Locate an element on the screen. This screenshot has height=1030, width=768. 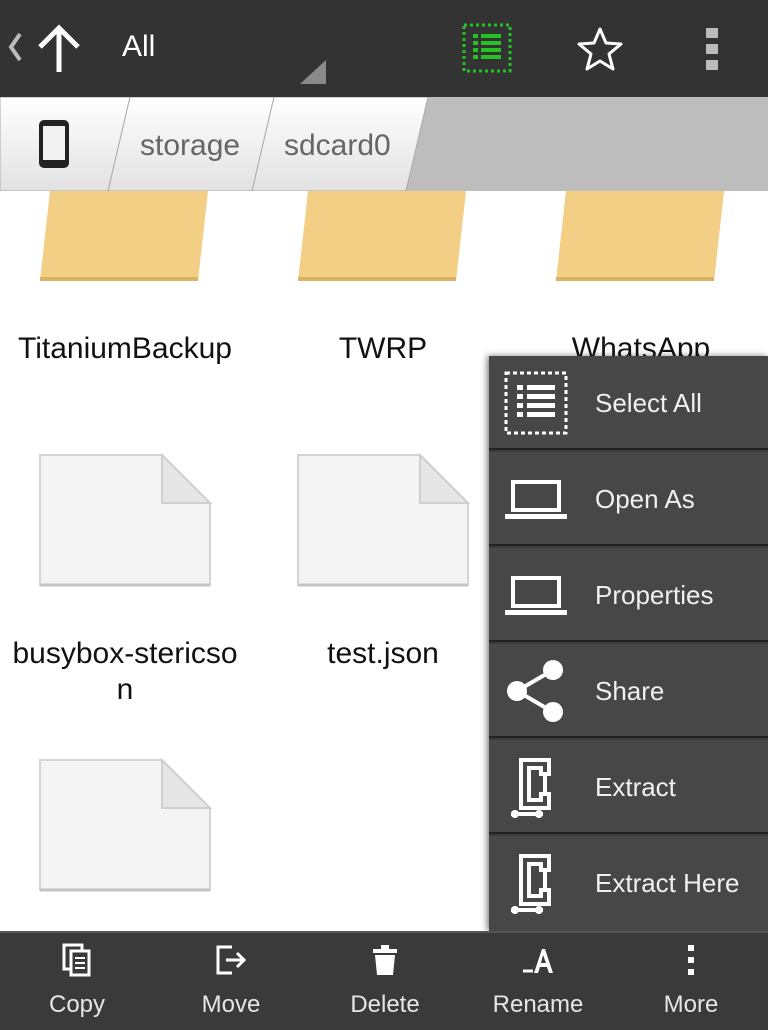
trash-icon is located at coordinates (385, 960).